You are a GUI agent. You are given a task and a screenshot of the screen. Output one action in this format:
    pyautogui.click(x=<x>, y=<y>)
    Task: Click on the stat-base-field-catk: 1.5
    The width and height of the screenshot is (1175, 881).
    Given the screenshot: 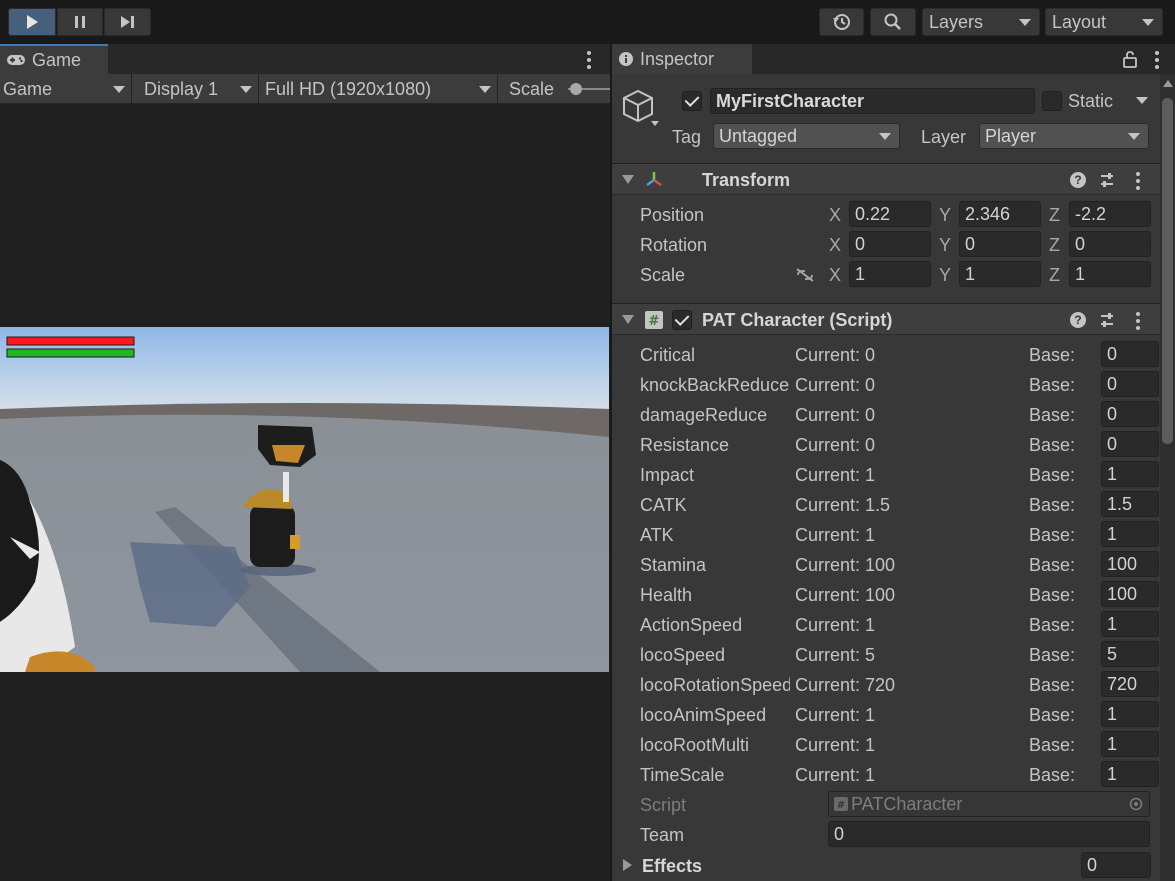 What is the action you would take?
    pyautogui.click(x=1130, y=504)
    